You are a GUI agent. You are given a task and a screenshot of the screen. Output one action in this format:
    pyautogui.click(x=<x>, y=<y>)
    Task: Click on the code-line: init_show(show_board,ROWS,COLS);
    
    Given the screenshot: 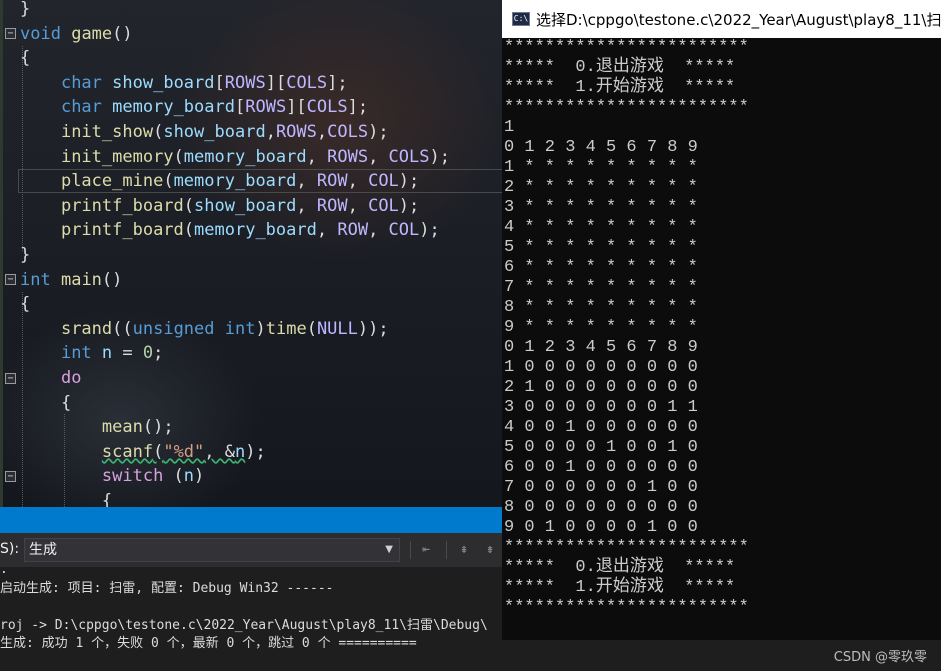 What is the action you would take?
    pyautogui.click(x=251, y=132)
    